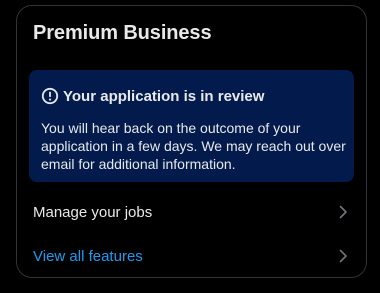 The image size is (380, 293). What do you see at coordinates (191, 212) in the screenshot?
I see `manage-jobs-row: Manage your jobs` at bounding box center [191, 212].